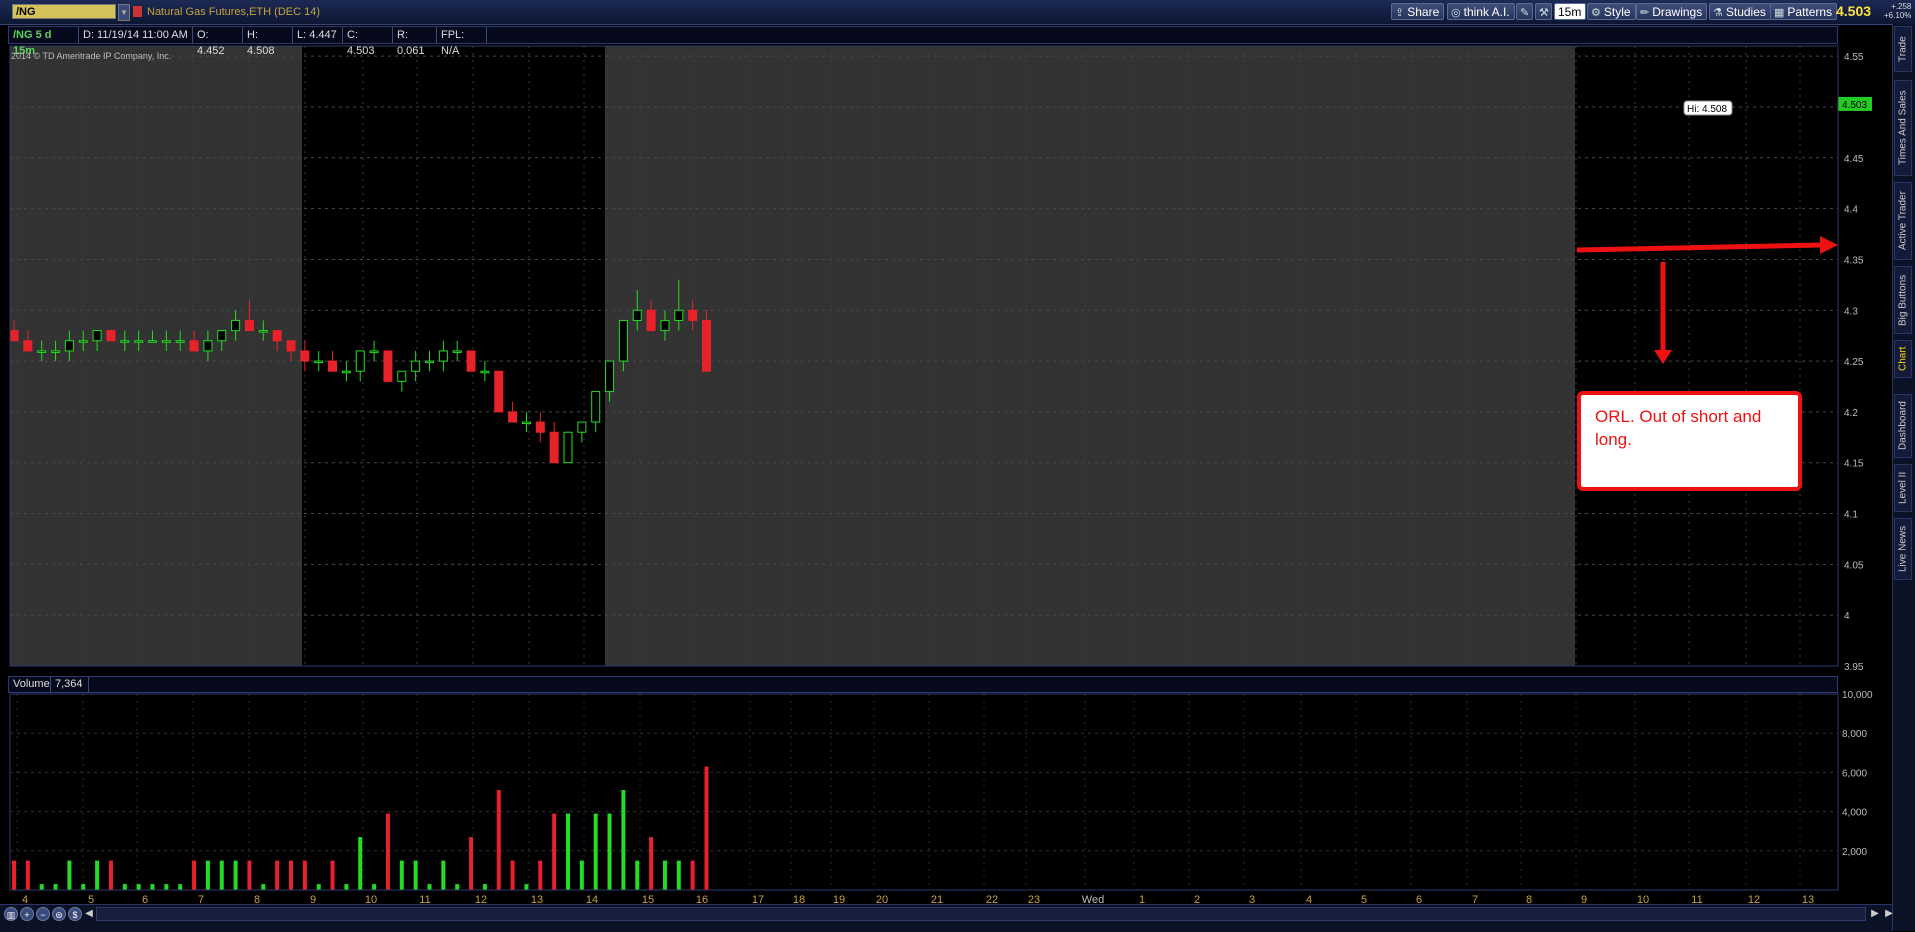 This screenshot has width=1915, height=932. Describe the element at coordinates (27, 914) in the screenshot. I see `zoom-in-icon: +` at that location.